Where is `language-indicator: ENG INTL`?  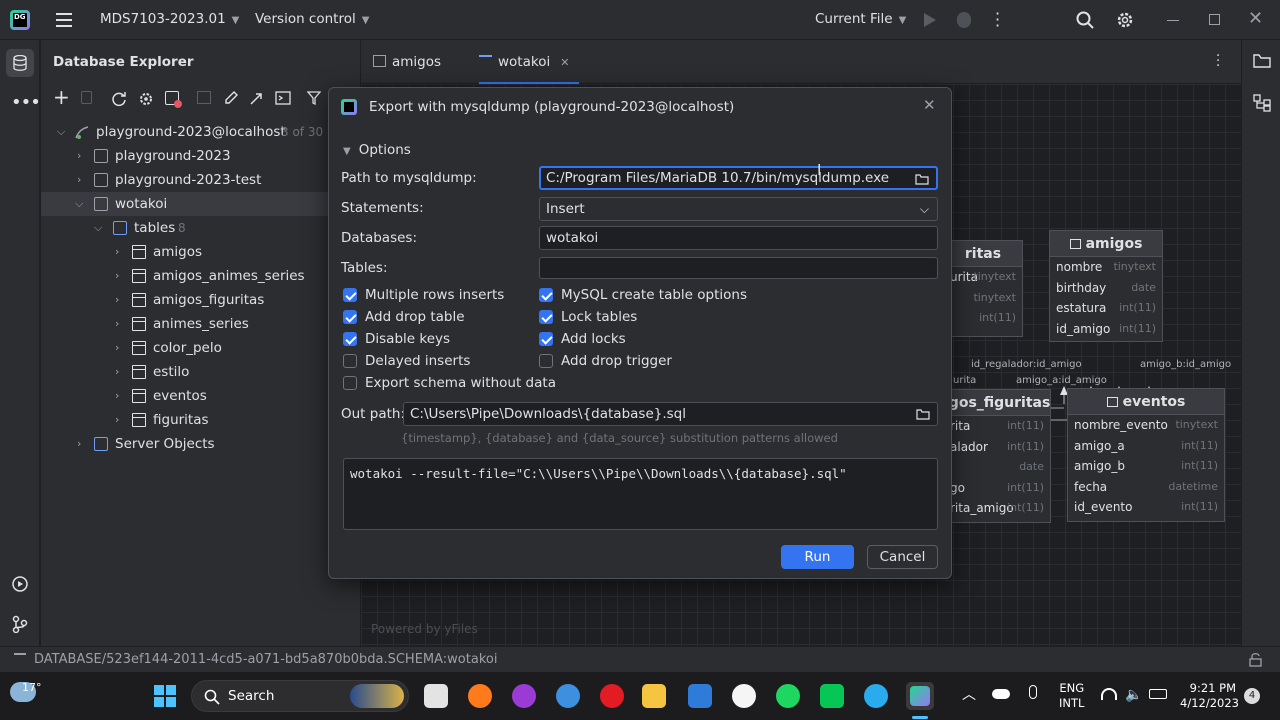 language-indicator: ENG INTL is located at coordinates (1071, 696).